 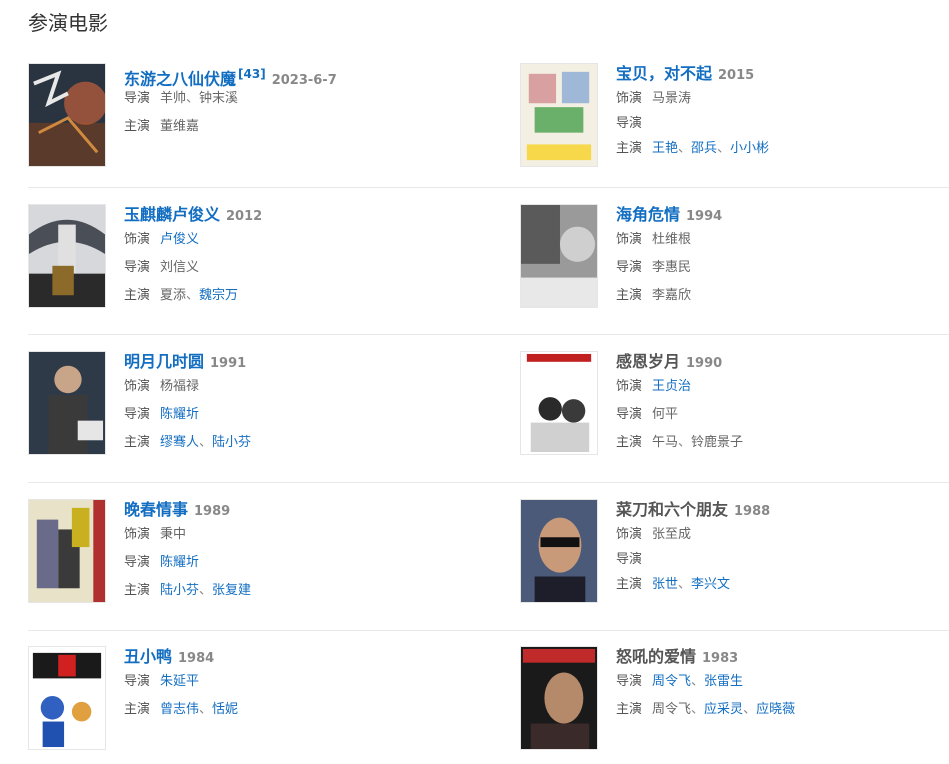 What do you see at coordinates (734, 116) in the screenshot?
I see `movie-item: 宝贝，对不起 2015 饰演 马景涛 导演 主演 王艳、邵兵、小小彬` at bounding box center [734, 116].